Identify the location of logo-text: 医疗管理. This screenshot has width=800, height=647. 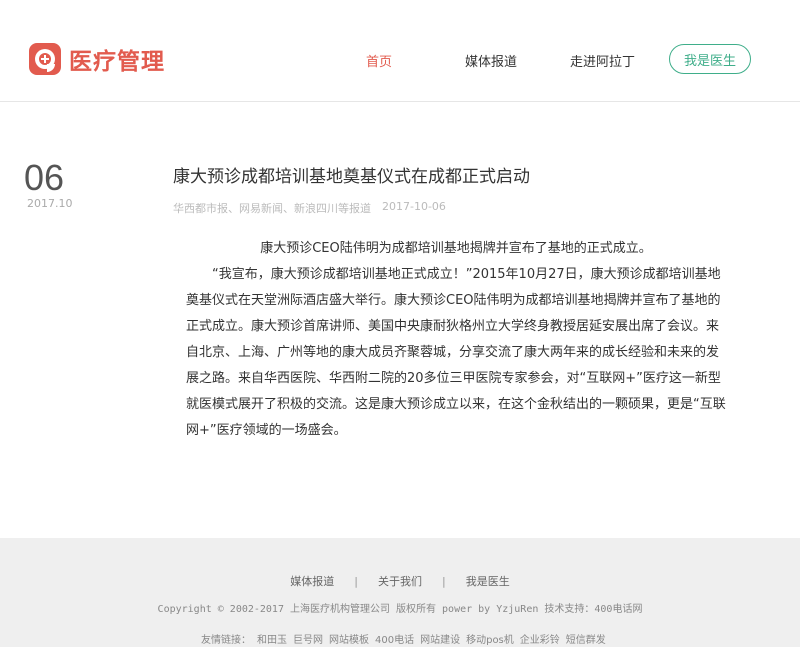
(117, 62).